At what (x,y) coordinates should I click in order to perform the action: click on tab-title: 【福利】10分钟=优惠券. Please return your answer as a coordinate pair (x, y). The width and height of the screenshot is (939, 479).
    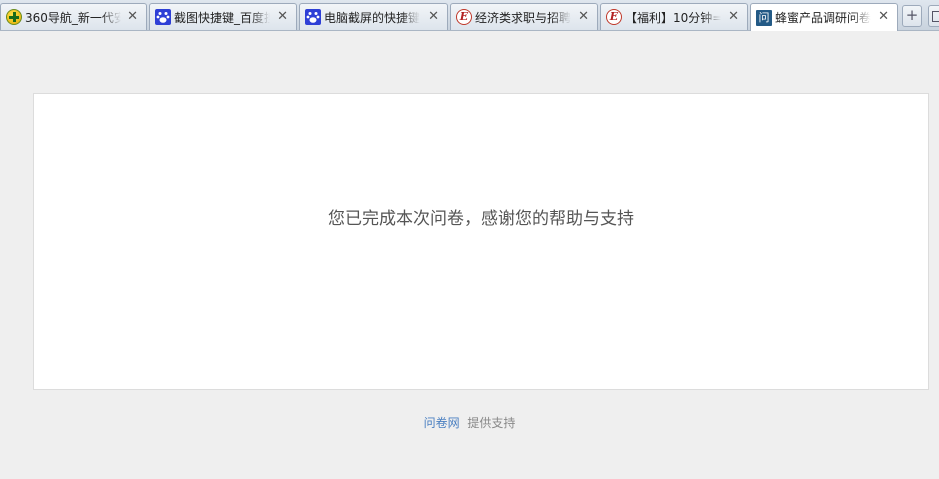
    Looking at the image, I should click on (673, 17).